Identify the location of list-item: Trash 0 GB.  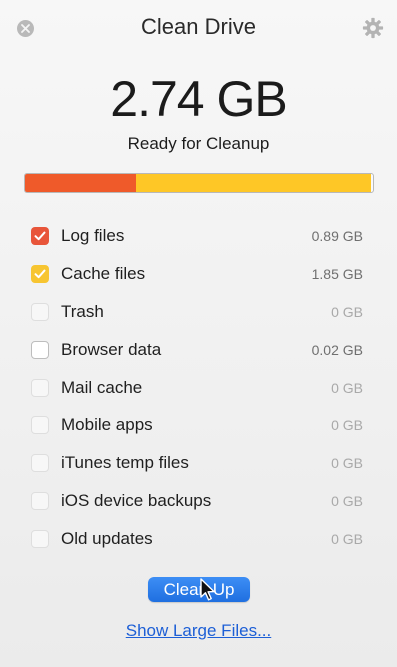
(197, 312).